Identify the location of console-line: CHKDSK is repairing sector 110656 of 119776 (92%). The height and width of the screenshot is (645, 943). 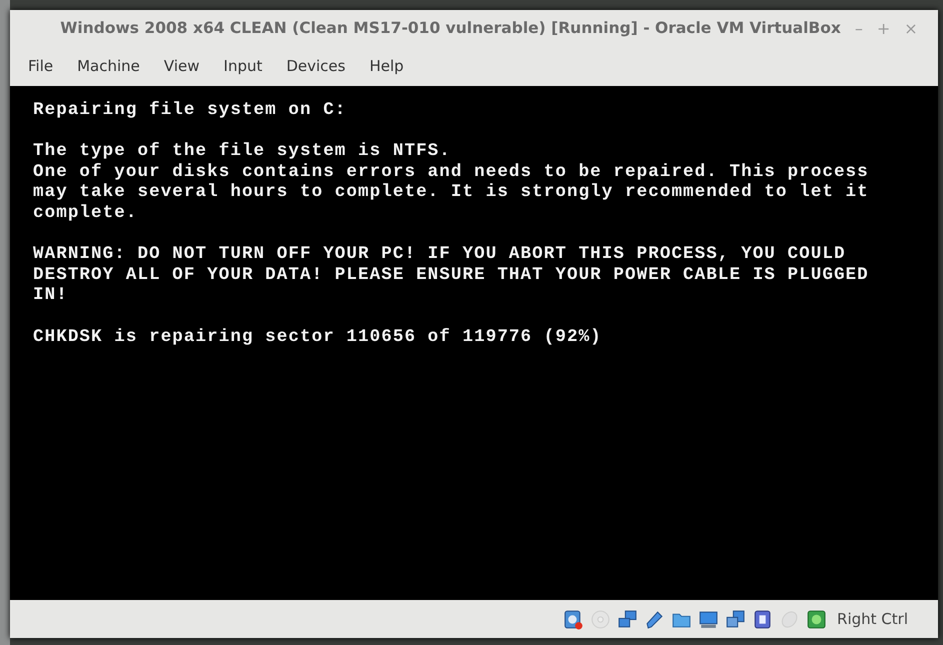
(318, 337).